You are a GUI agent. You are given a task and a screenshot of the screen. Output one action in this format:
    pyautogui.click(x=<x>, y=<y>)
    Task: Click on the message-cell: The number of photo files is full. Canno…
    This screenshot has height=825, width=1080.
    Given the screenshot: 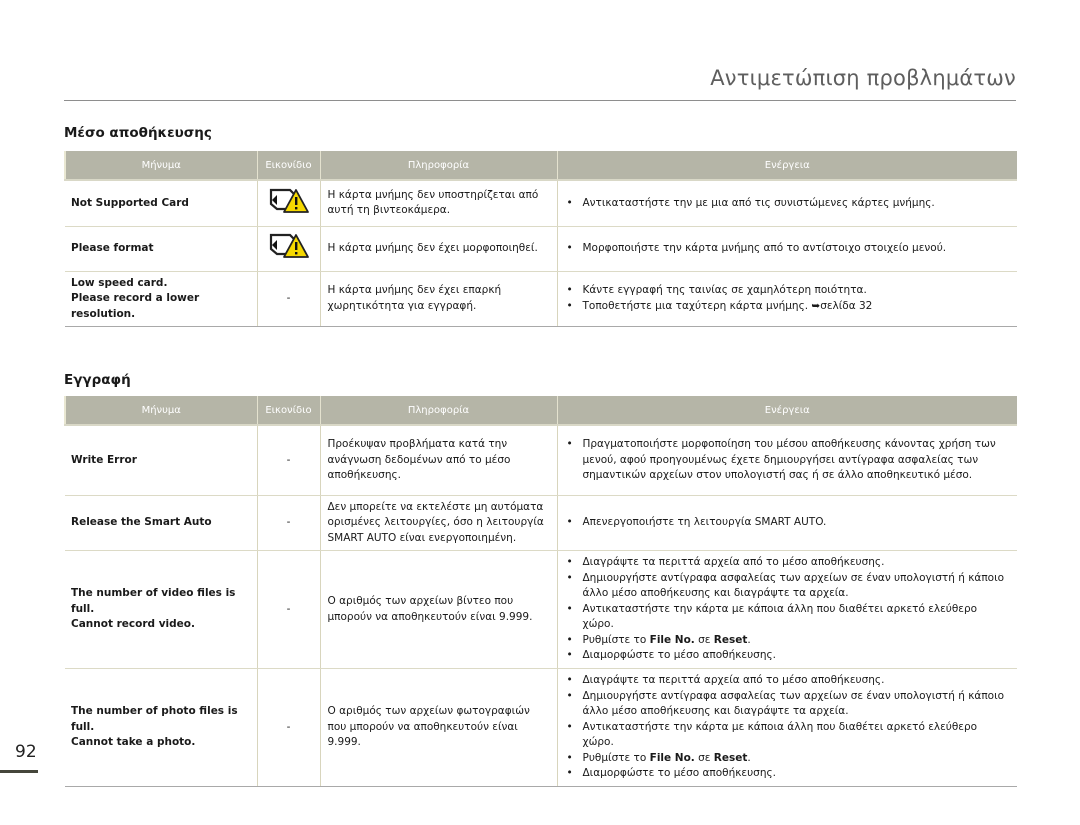 What is the action you would take?
    pyautogui.click(x=161, y=727)
    